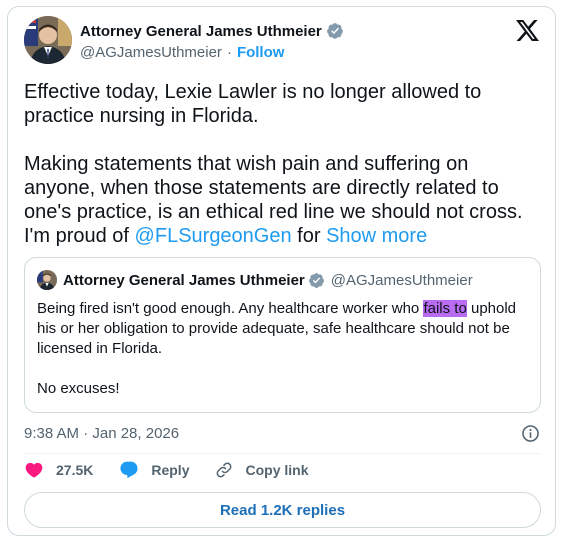  I want to click on mention-link: @FLSurgeonGen, so click(213, 236).